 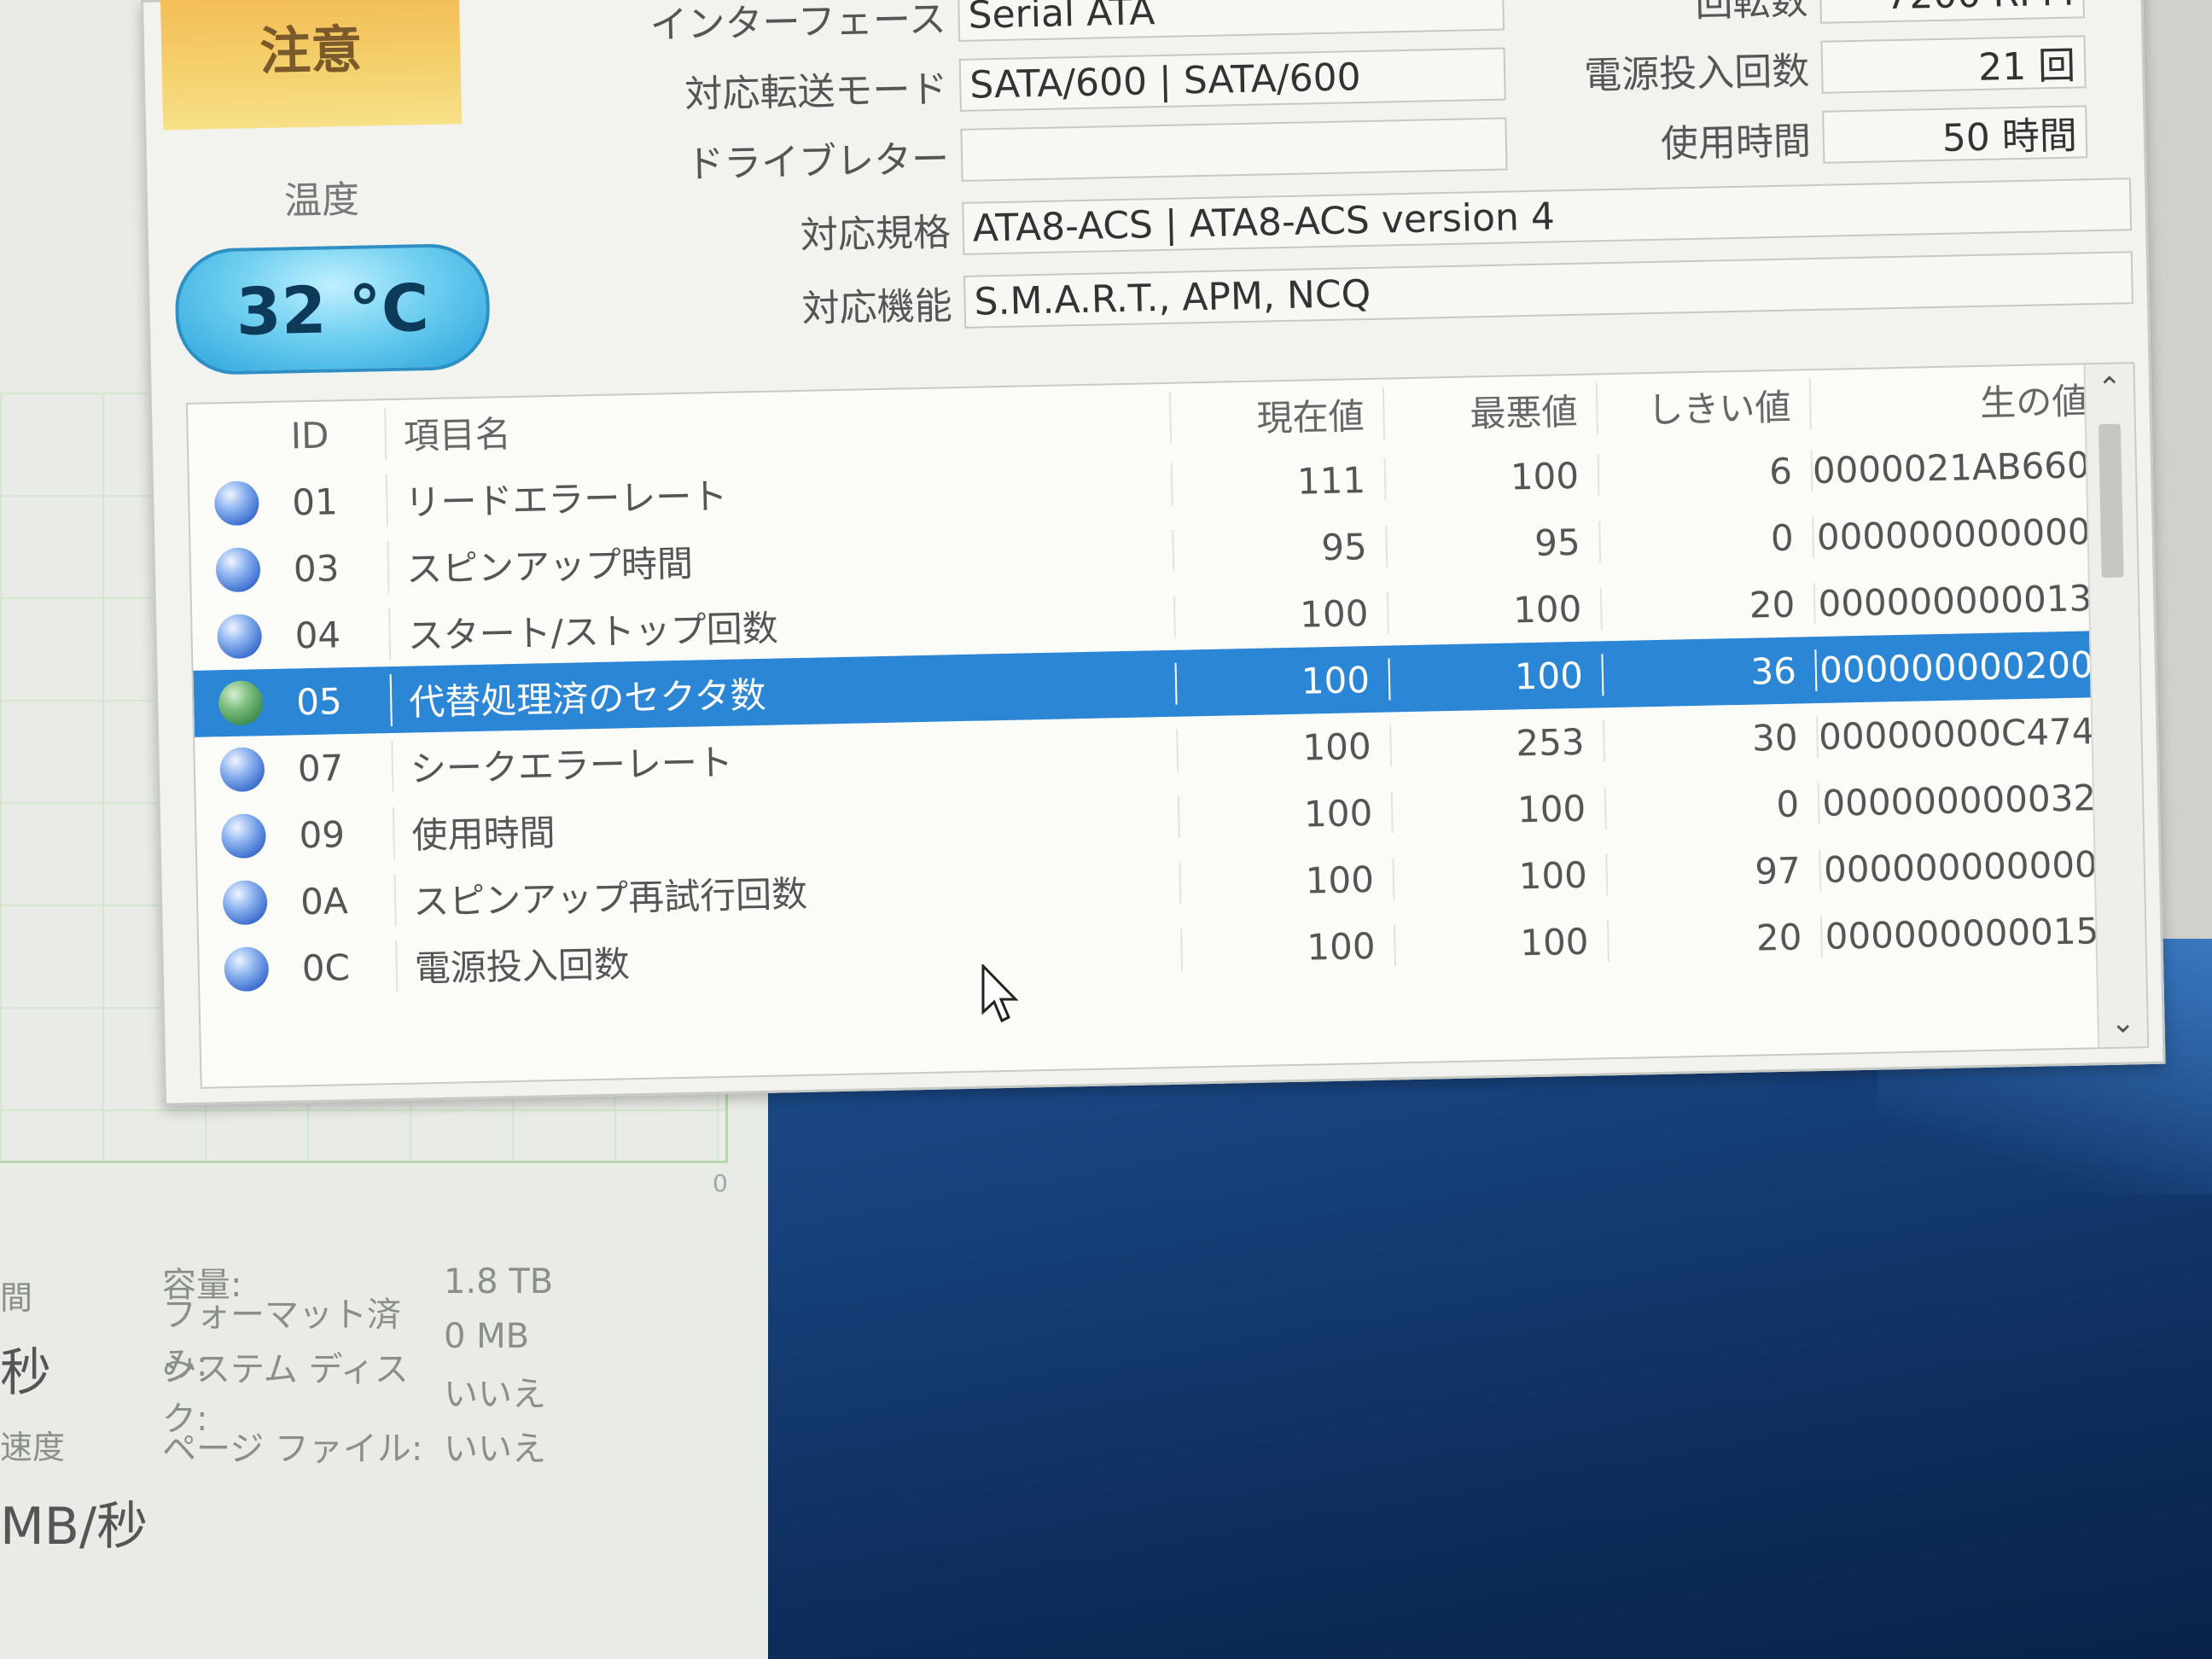 I want to click on row-name: 電源投入回数, so click(x=788, y=957).